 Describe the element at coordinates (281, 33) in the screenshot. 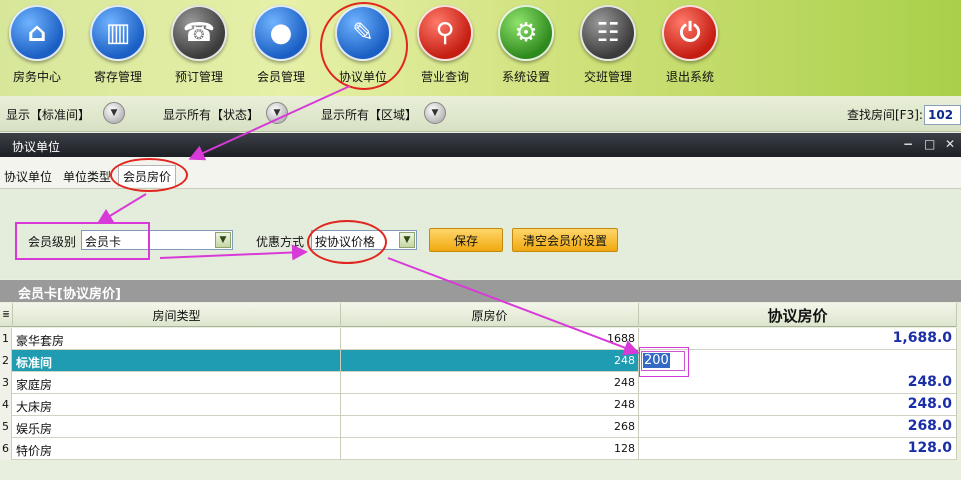

I see `person-icon: ●` at that location.